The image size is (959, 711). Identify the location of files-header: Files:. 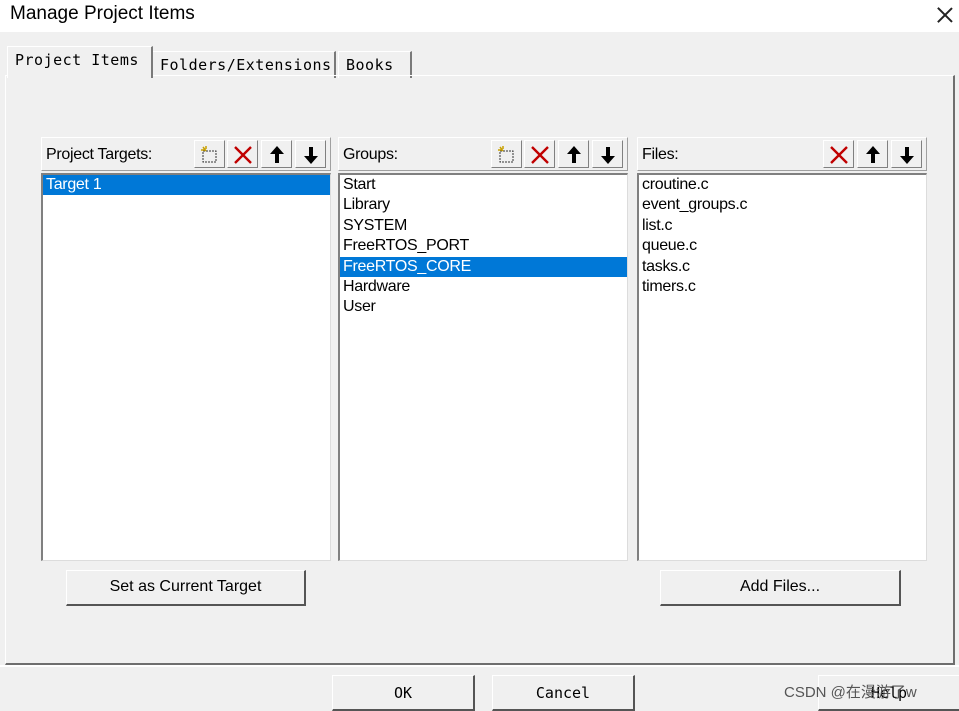
(782, 154).